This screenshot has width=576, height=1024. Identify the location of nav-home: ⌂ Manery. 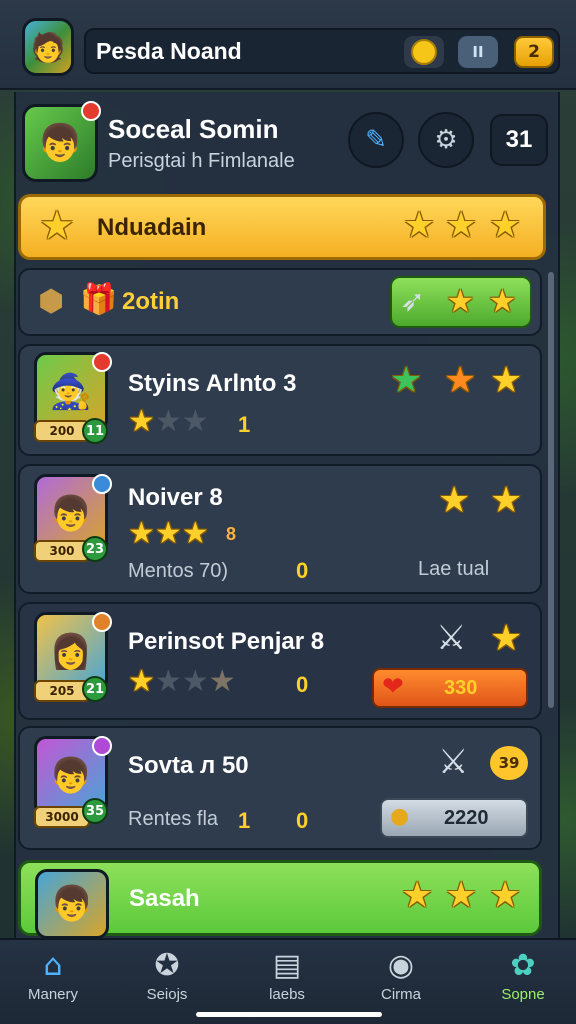
(53, 975).